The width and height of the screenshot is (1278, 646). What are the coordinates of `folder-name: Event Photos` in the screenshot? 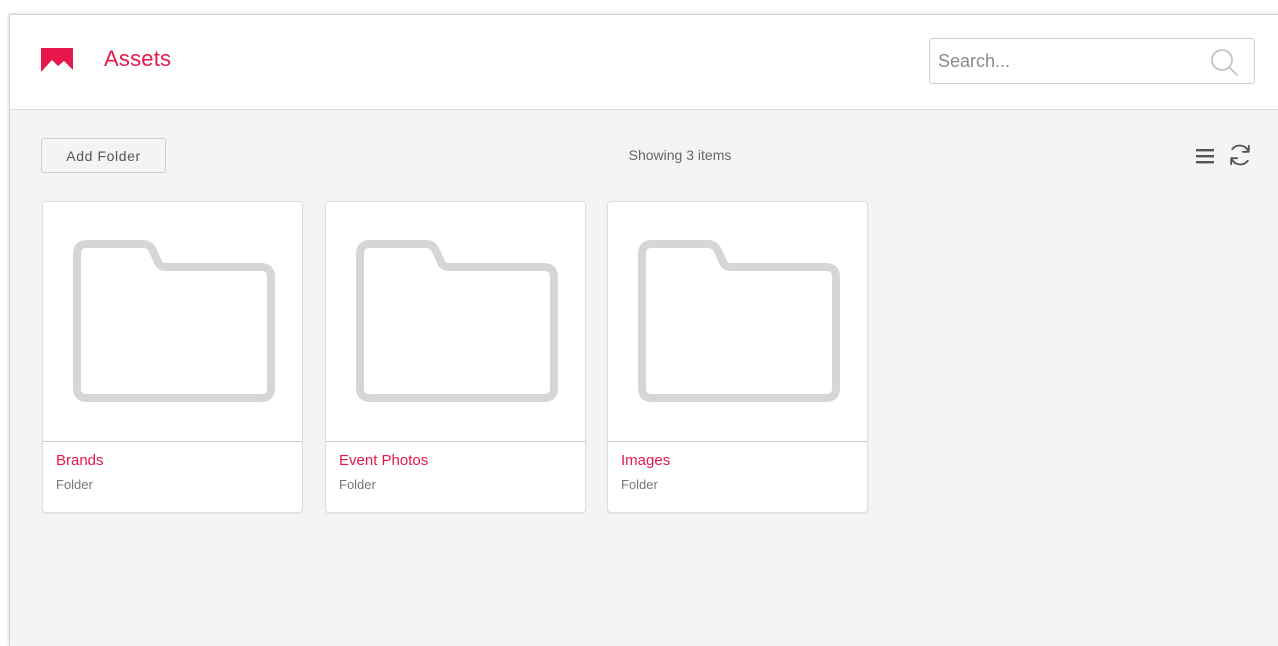 It's located at (383, 460).